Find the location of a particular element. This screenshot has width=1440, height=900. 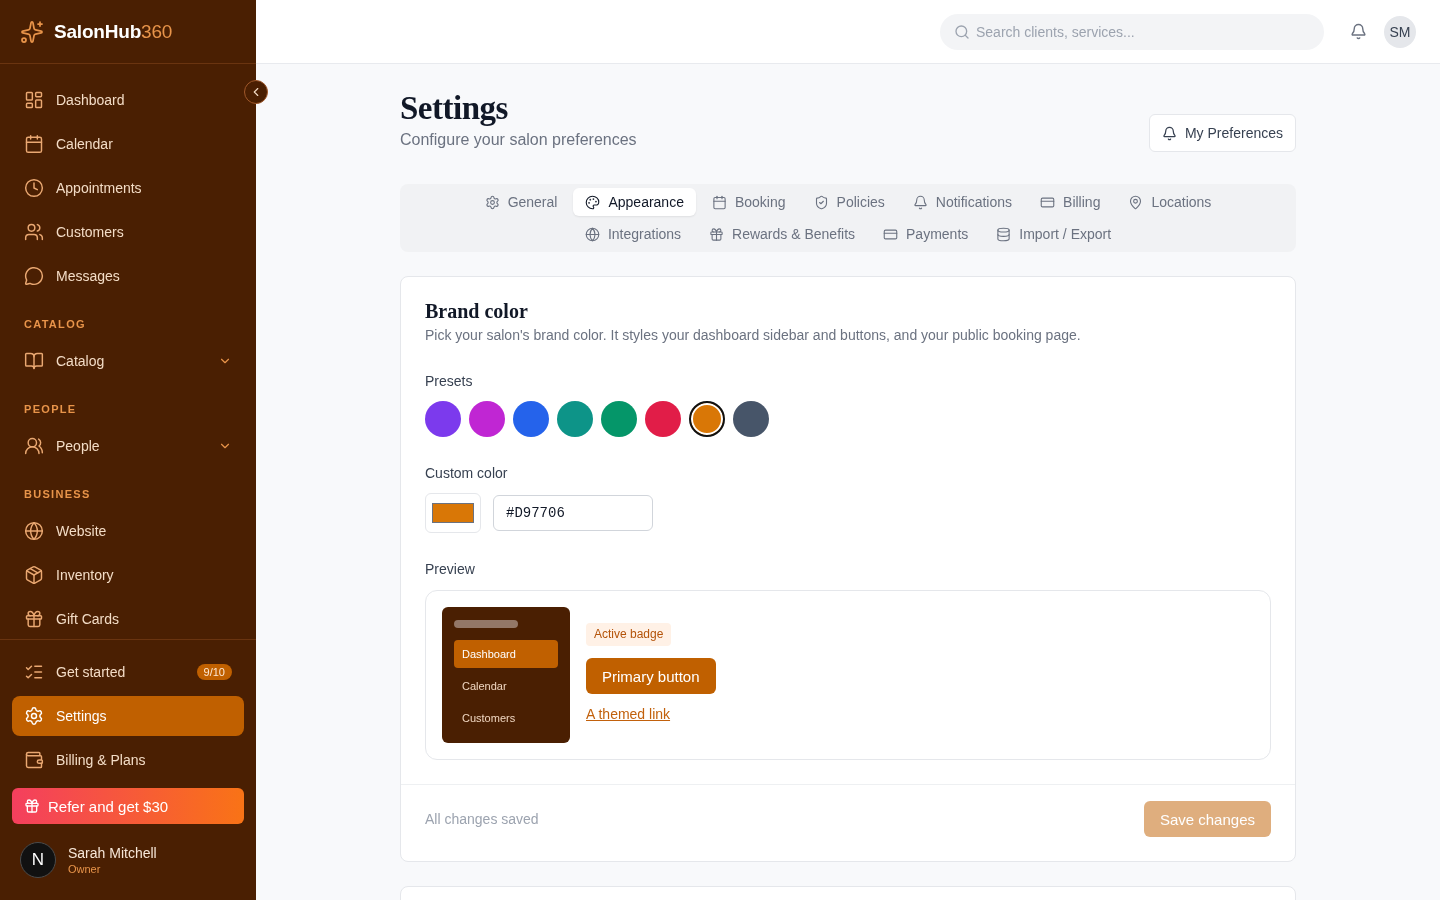

logo-placeholder-bar is located at coordinates (486, 624).